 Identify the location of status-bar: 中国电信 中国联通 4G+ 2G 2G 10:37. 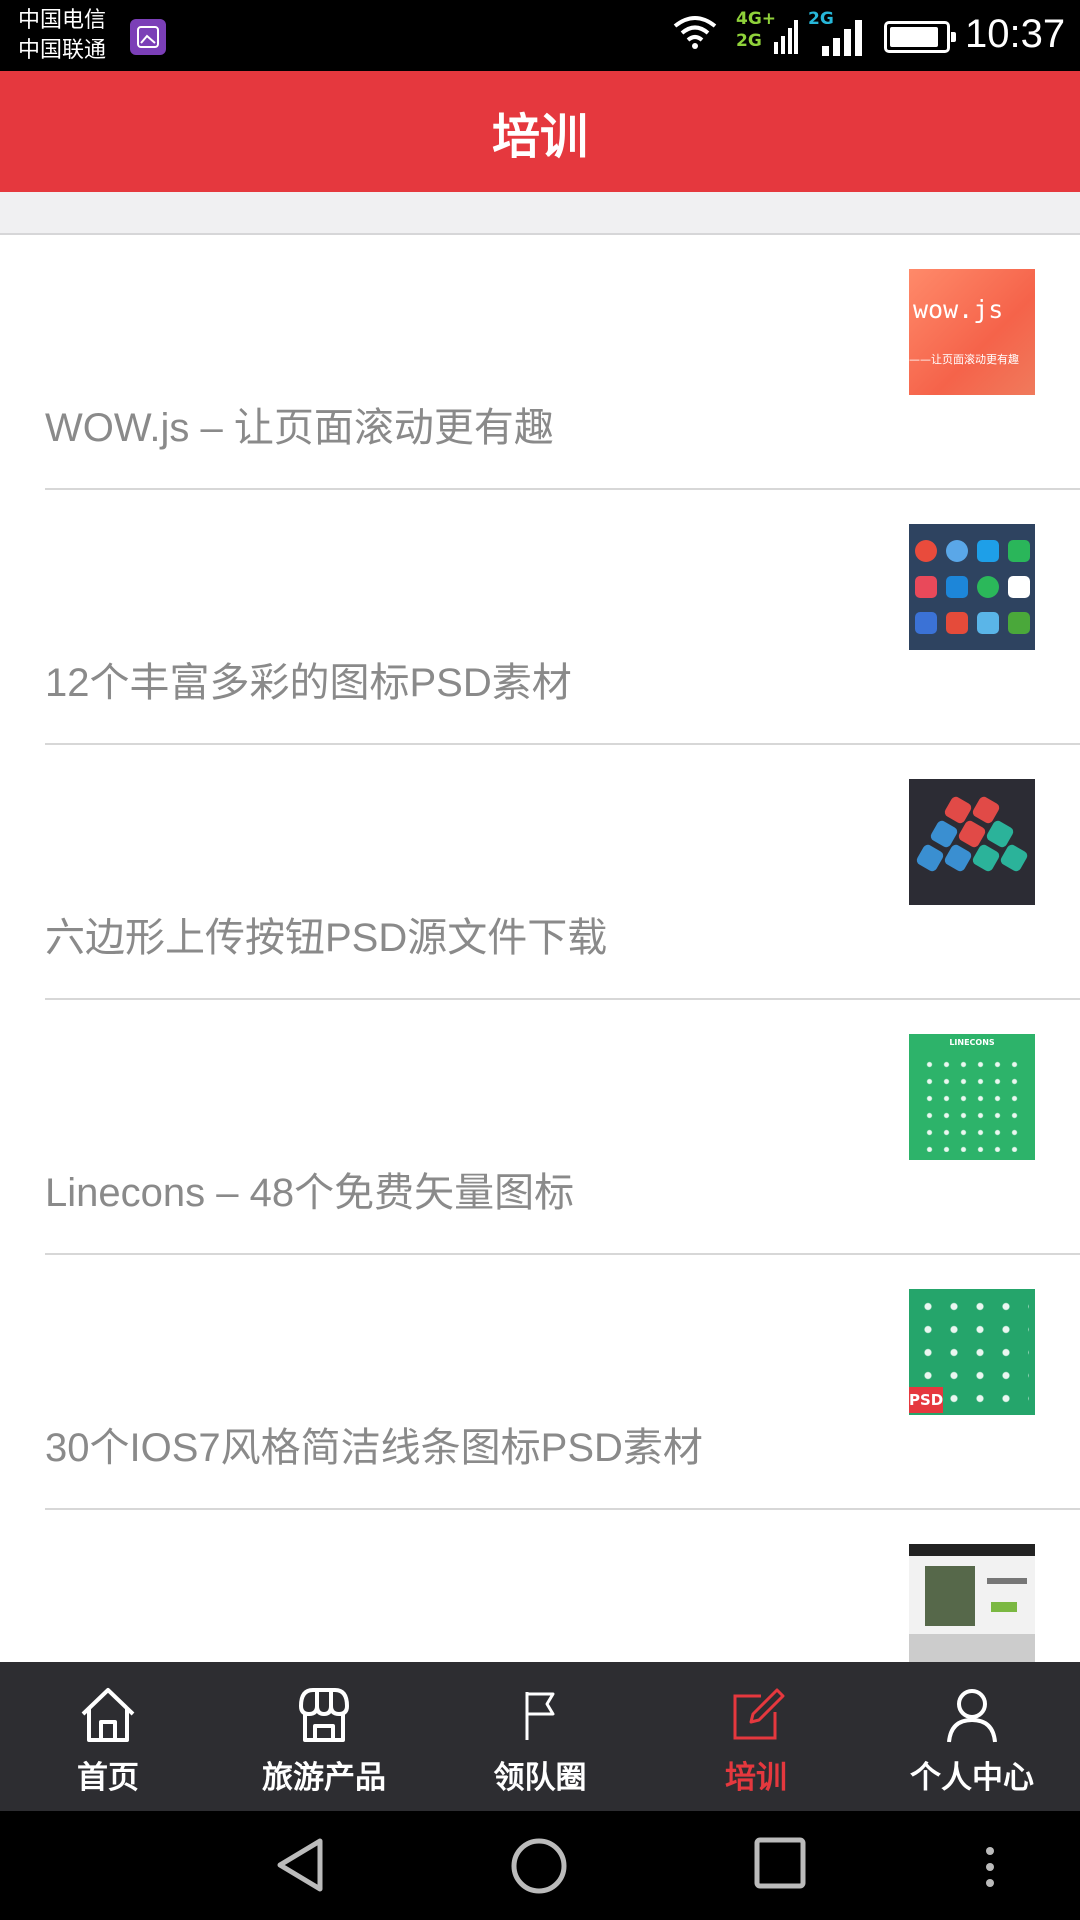
(540, 35).